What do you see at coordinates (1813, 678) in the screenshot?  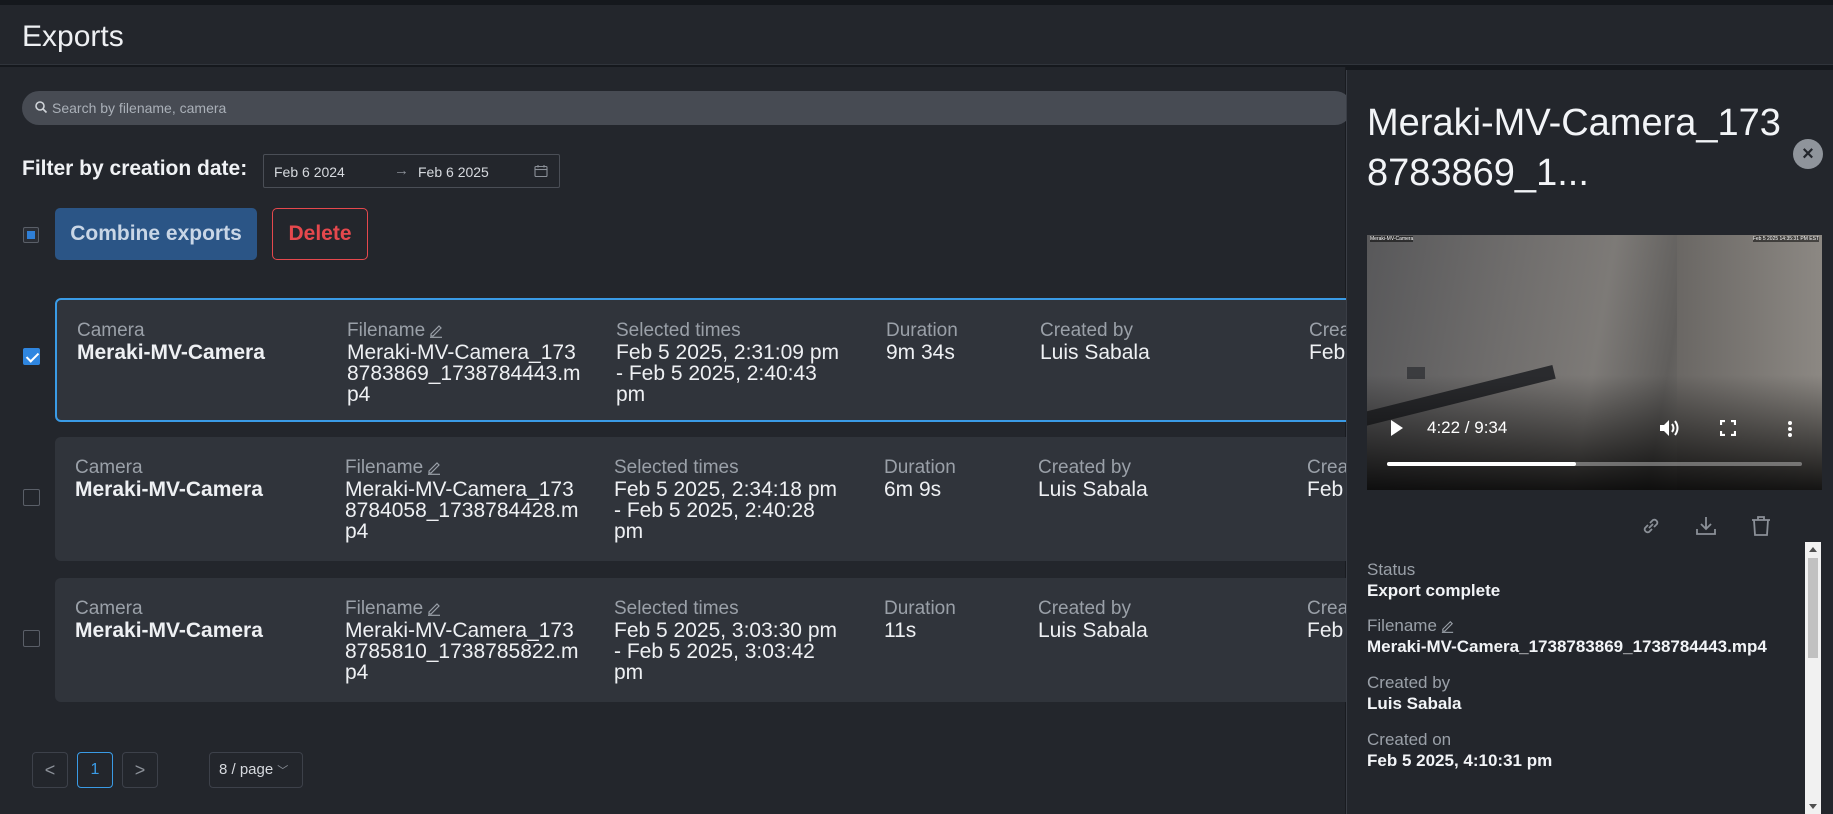 I see `details-scrollbar` at bounding box center [1813, 678].